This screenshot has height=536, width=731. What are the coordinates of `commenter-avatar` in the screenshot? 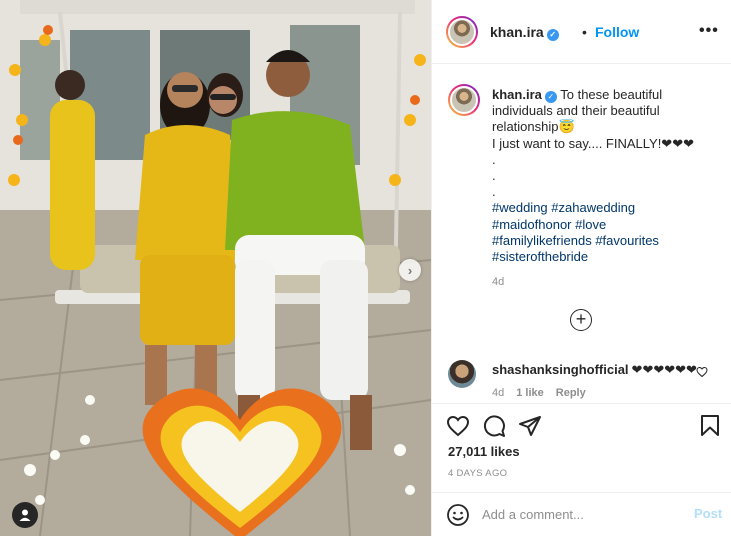 It's located at (462, 374).